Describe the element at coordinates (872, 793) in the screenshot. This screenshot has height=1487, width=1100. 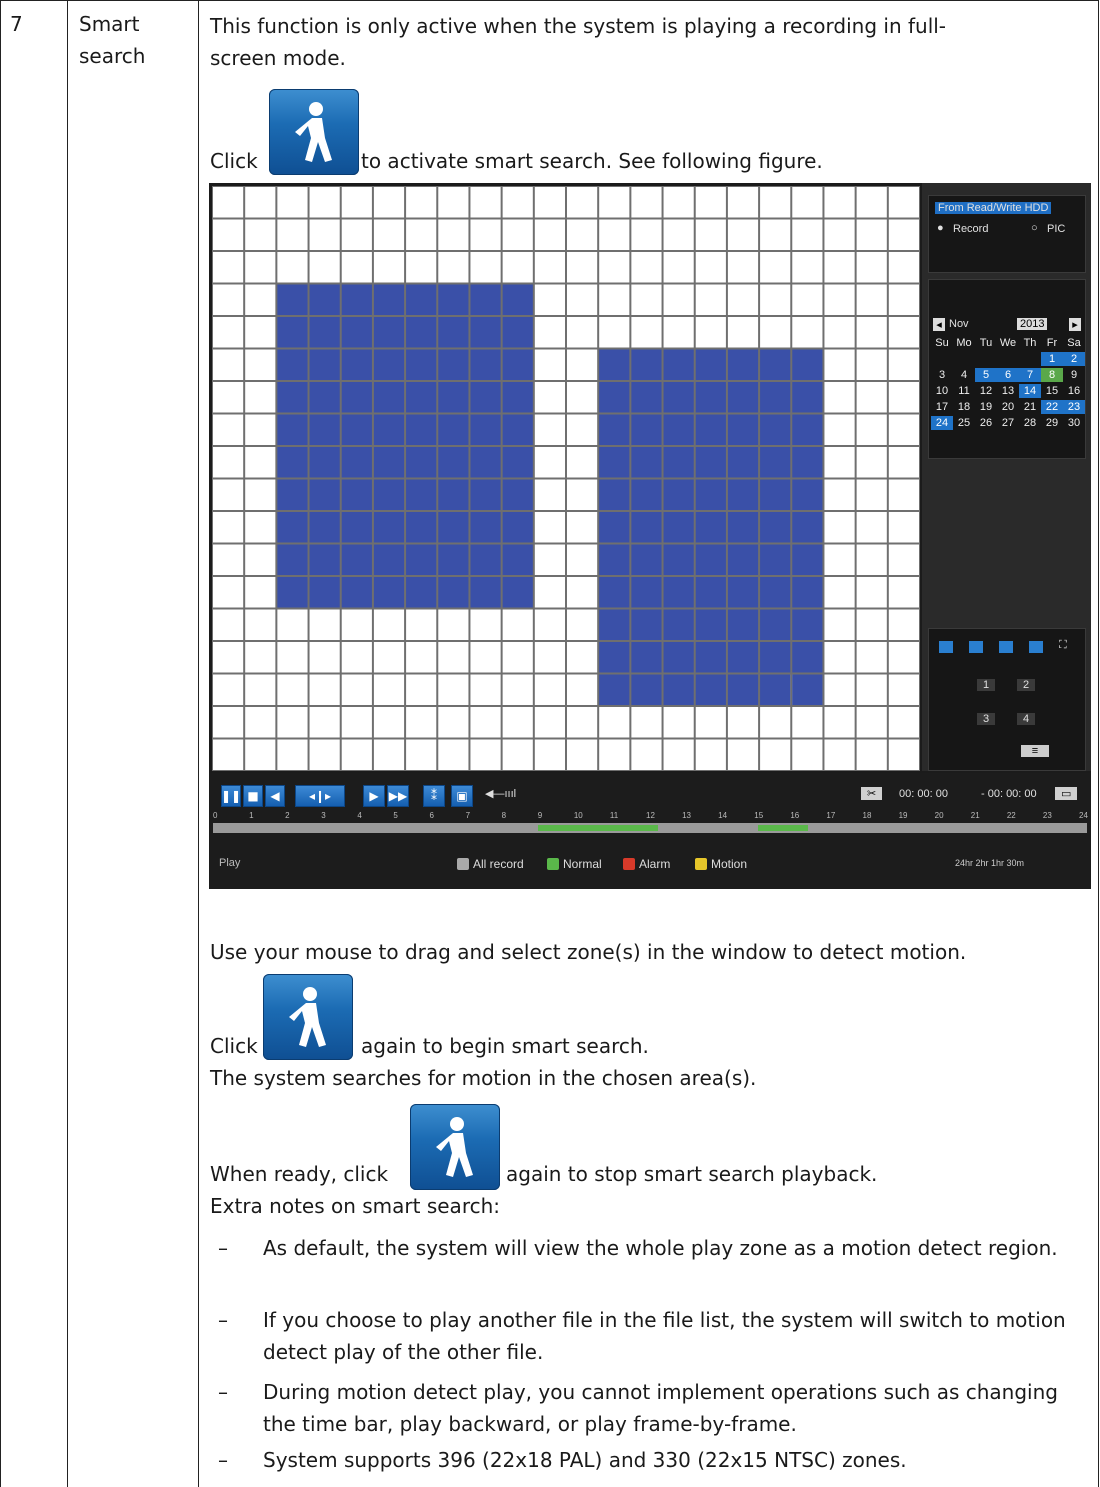
I see `clip-icon: ✂` at that location.